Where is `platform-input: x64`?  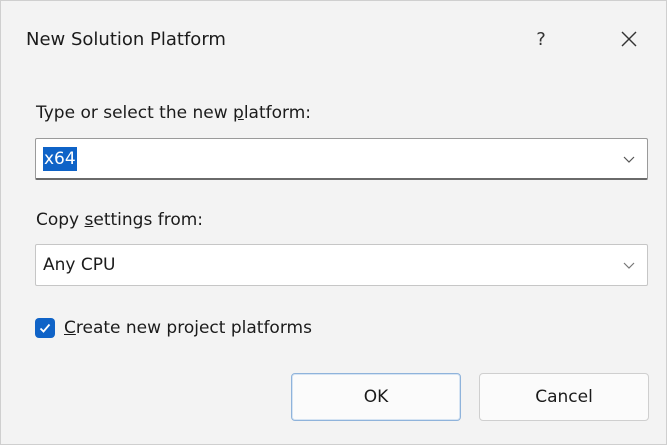
platform-input: x64 is located at coordinates (60, 159).